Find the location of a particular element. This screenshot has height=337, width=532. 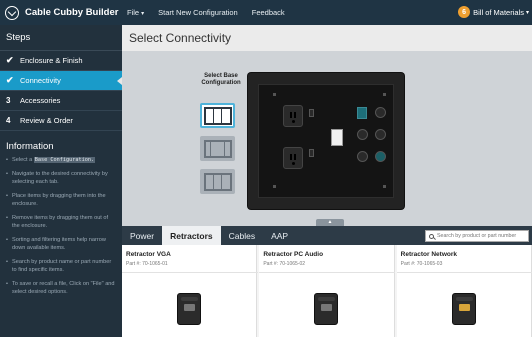

menu-feedback: Feedback is located at coordinates (268, 12).